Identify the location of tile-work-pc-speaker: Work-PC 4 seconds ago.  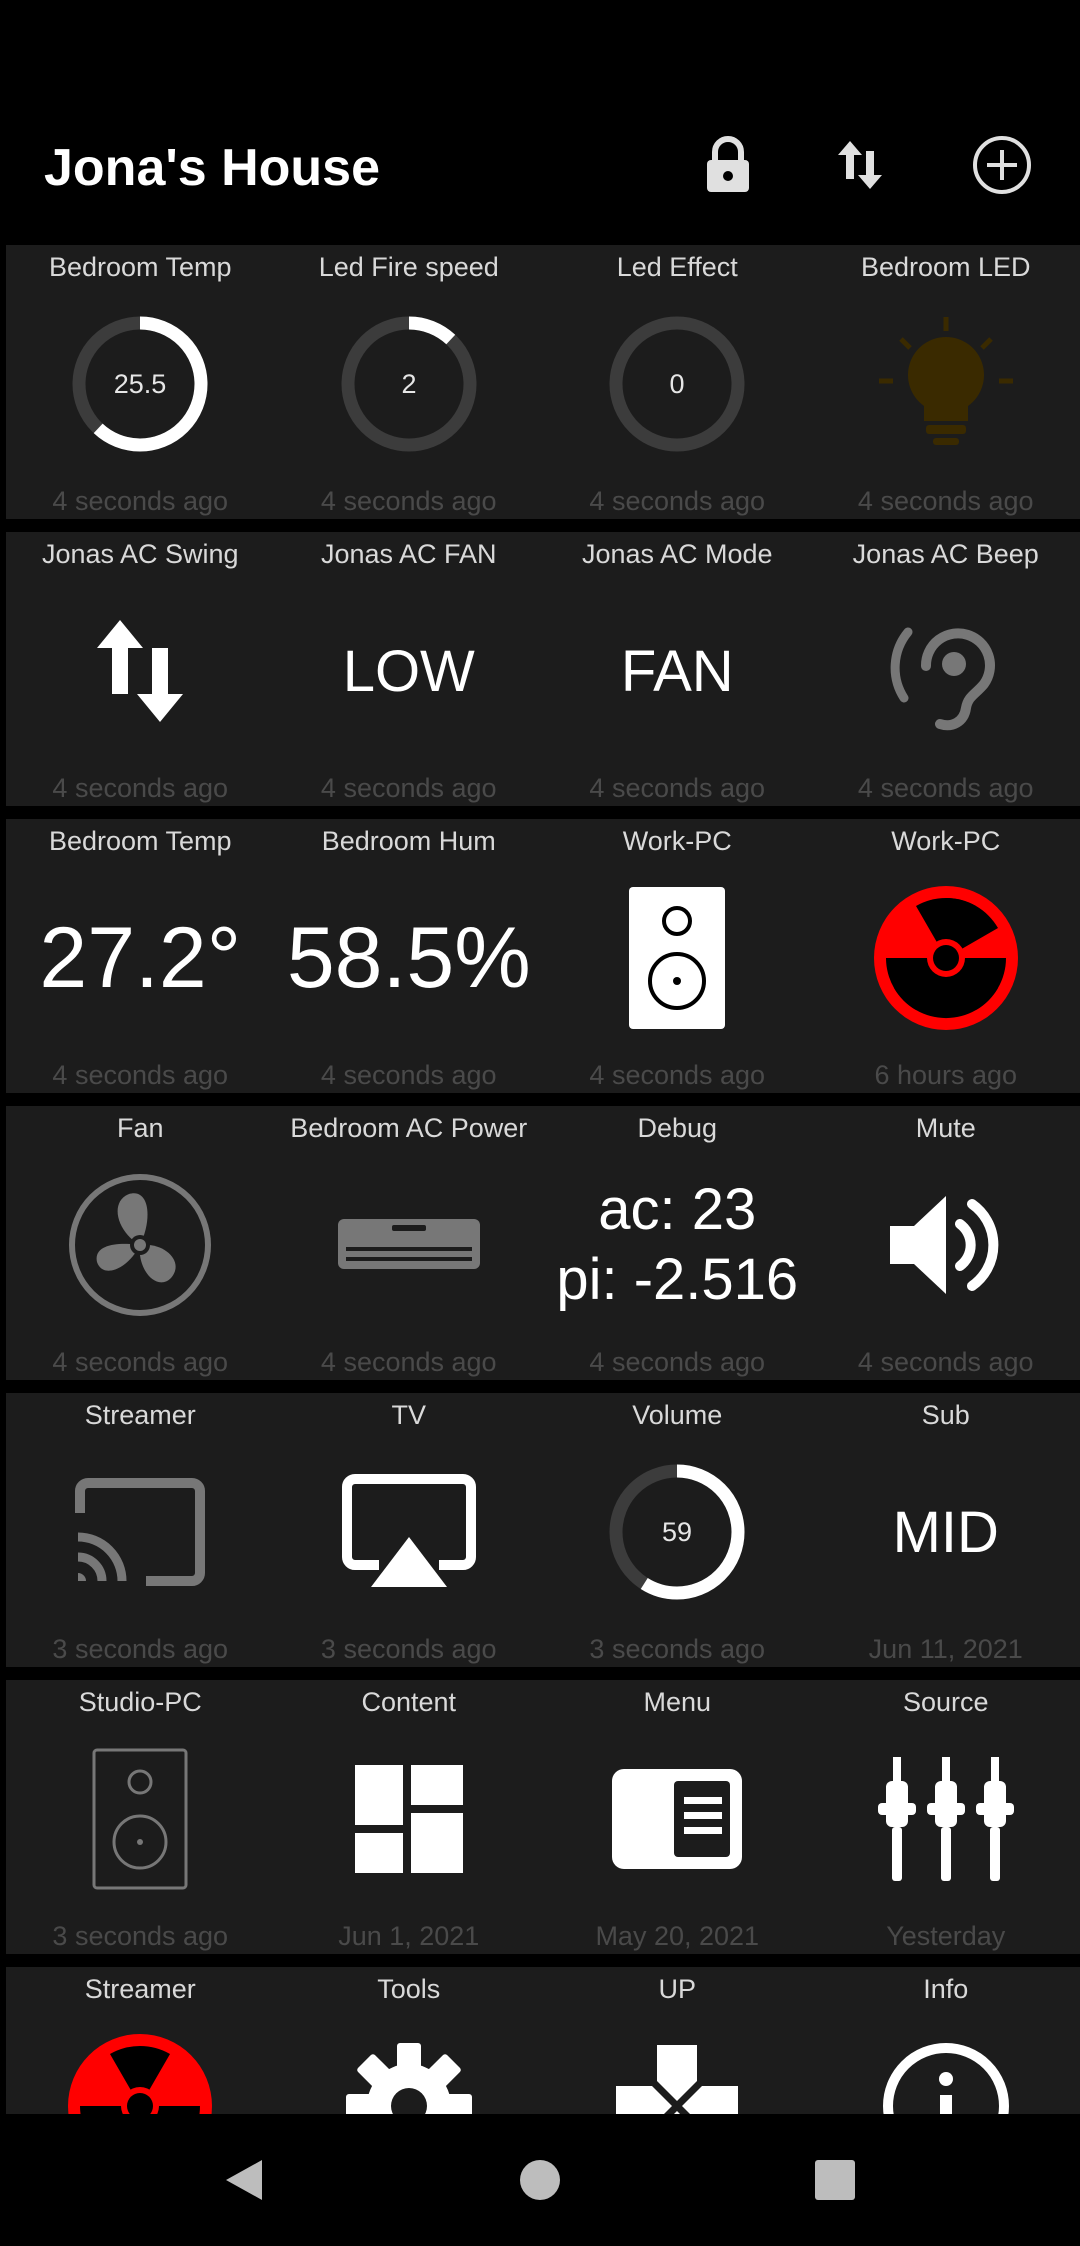
(677, 956).